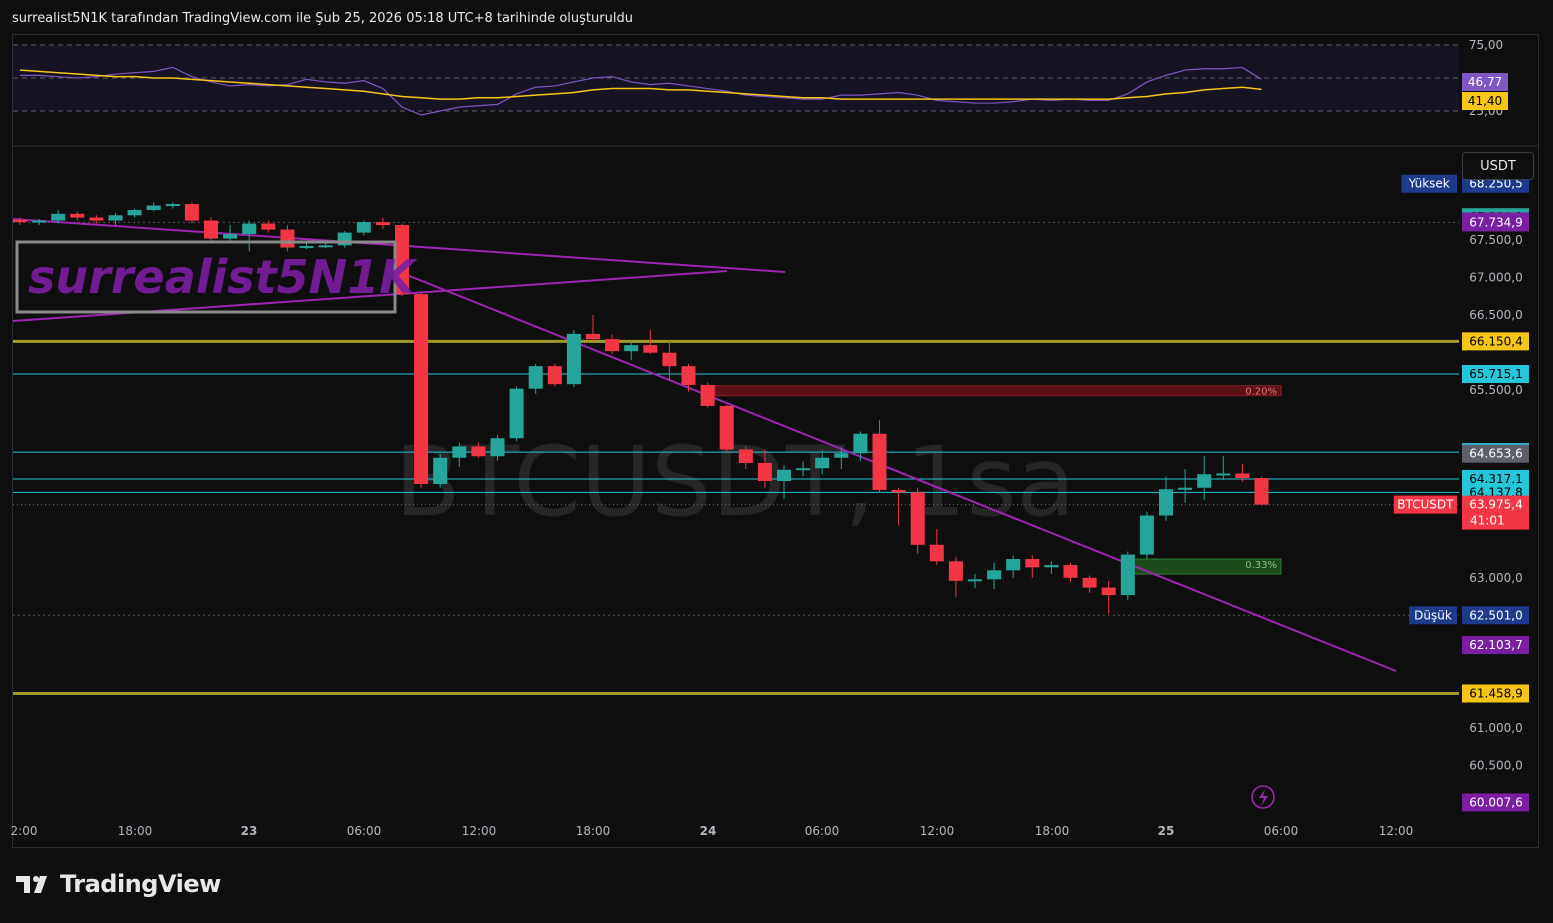 The width and height of the screenshot is (1553, 923). I want to click on zone-label: 0.20%, so click(1261, 392).